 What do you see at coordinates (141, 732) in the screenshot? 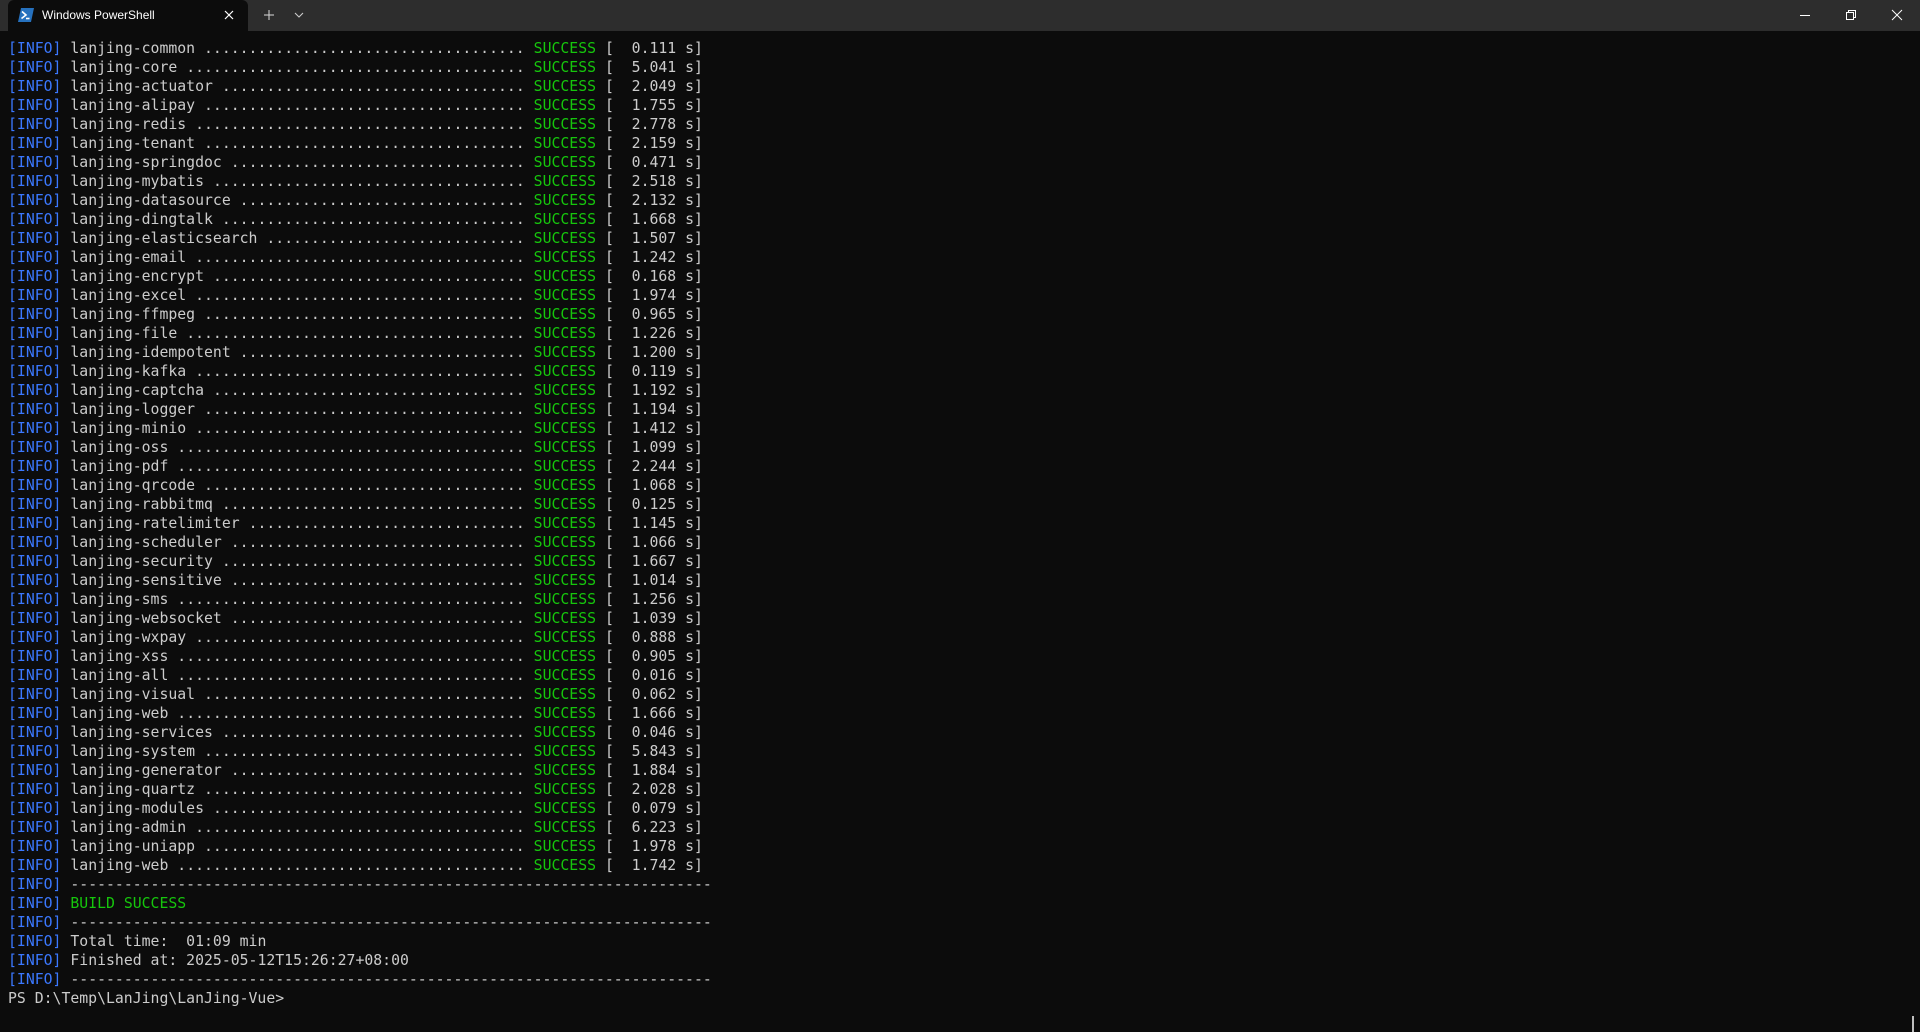
I see `module-name: lanjing-services` at bounding box center [141, 732].